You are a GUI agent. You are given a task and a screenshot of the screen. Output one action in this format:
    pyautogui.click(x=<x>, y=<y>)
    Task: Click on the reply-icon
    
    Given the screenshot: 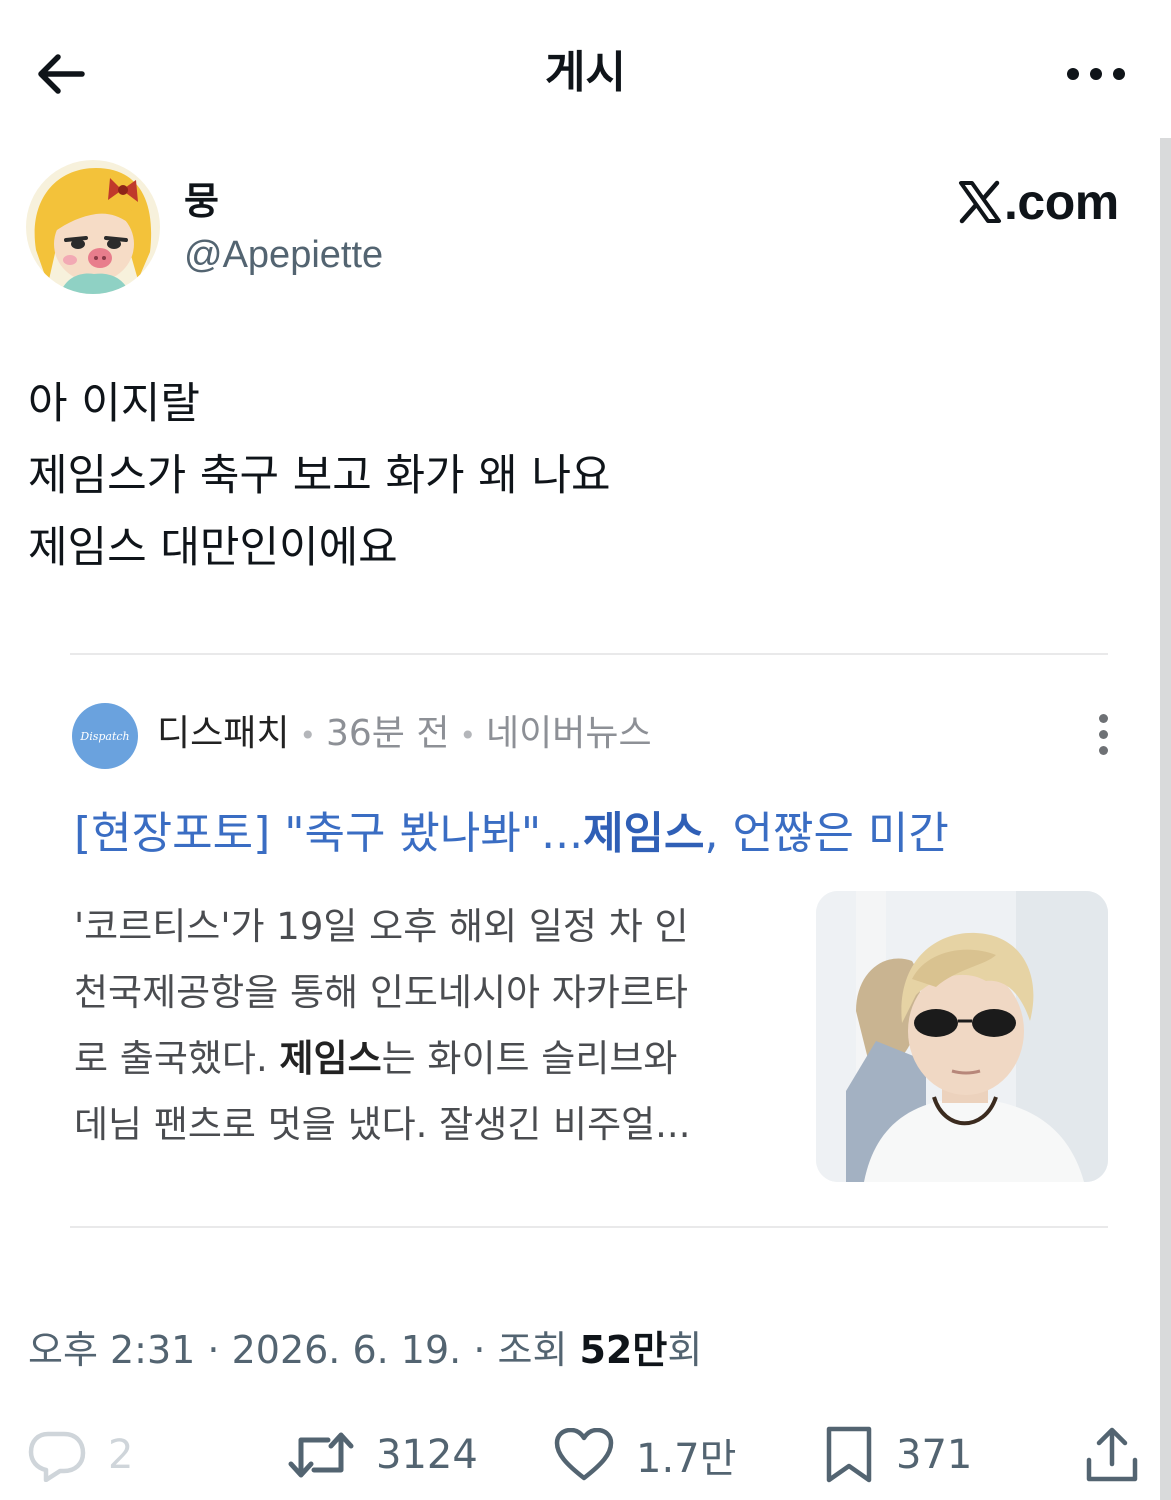 What is the action you would take?
    pyautogui.click(x=57, y=1456)
    